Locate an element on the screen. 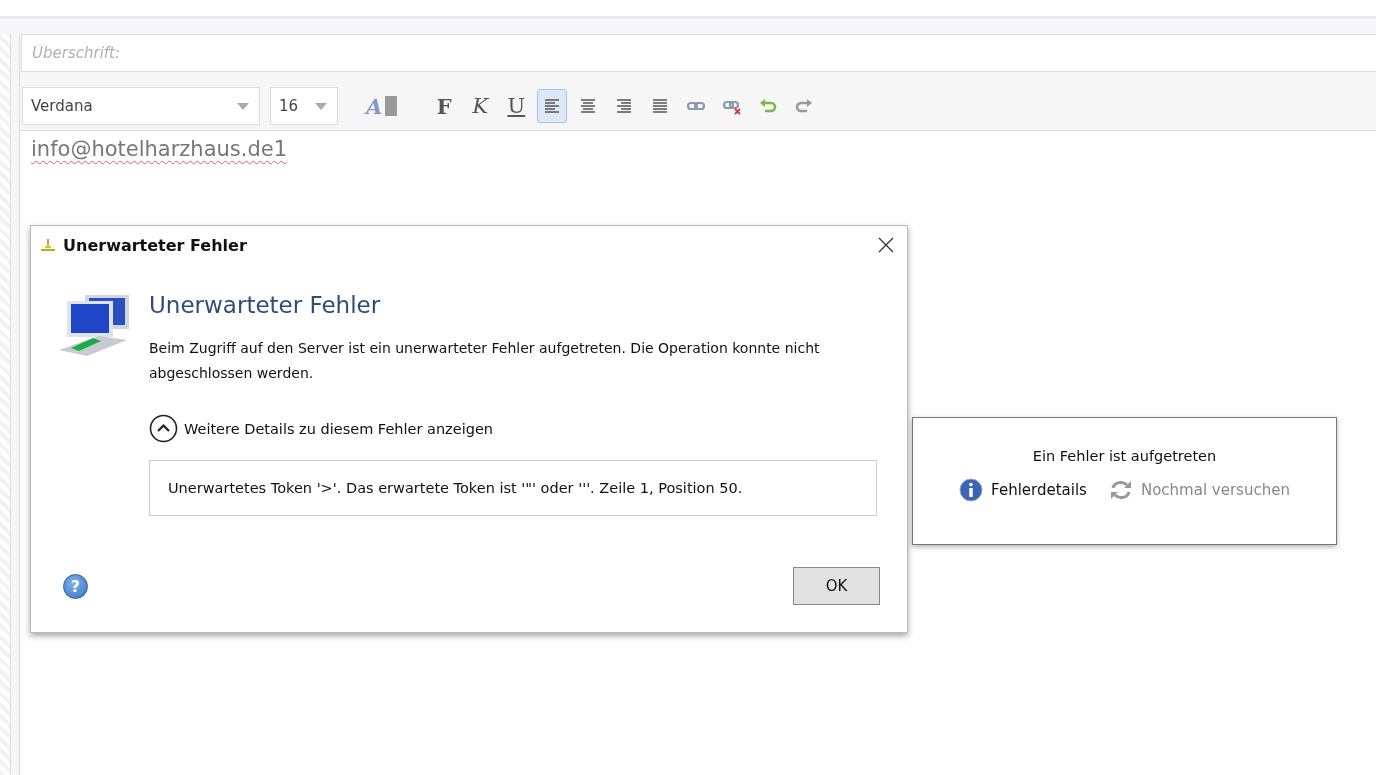 The height and width of the screenshot is (775, 1376). dialog-heading: Unerwarteter Fehler is located at coordinates (265, 305).